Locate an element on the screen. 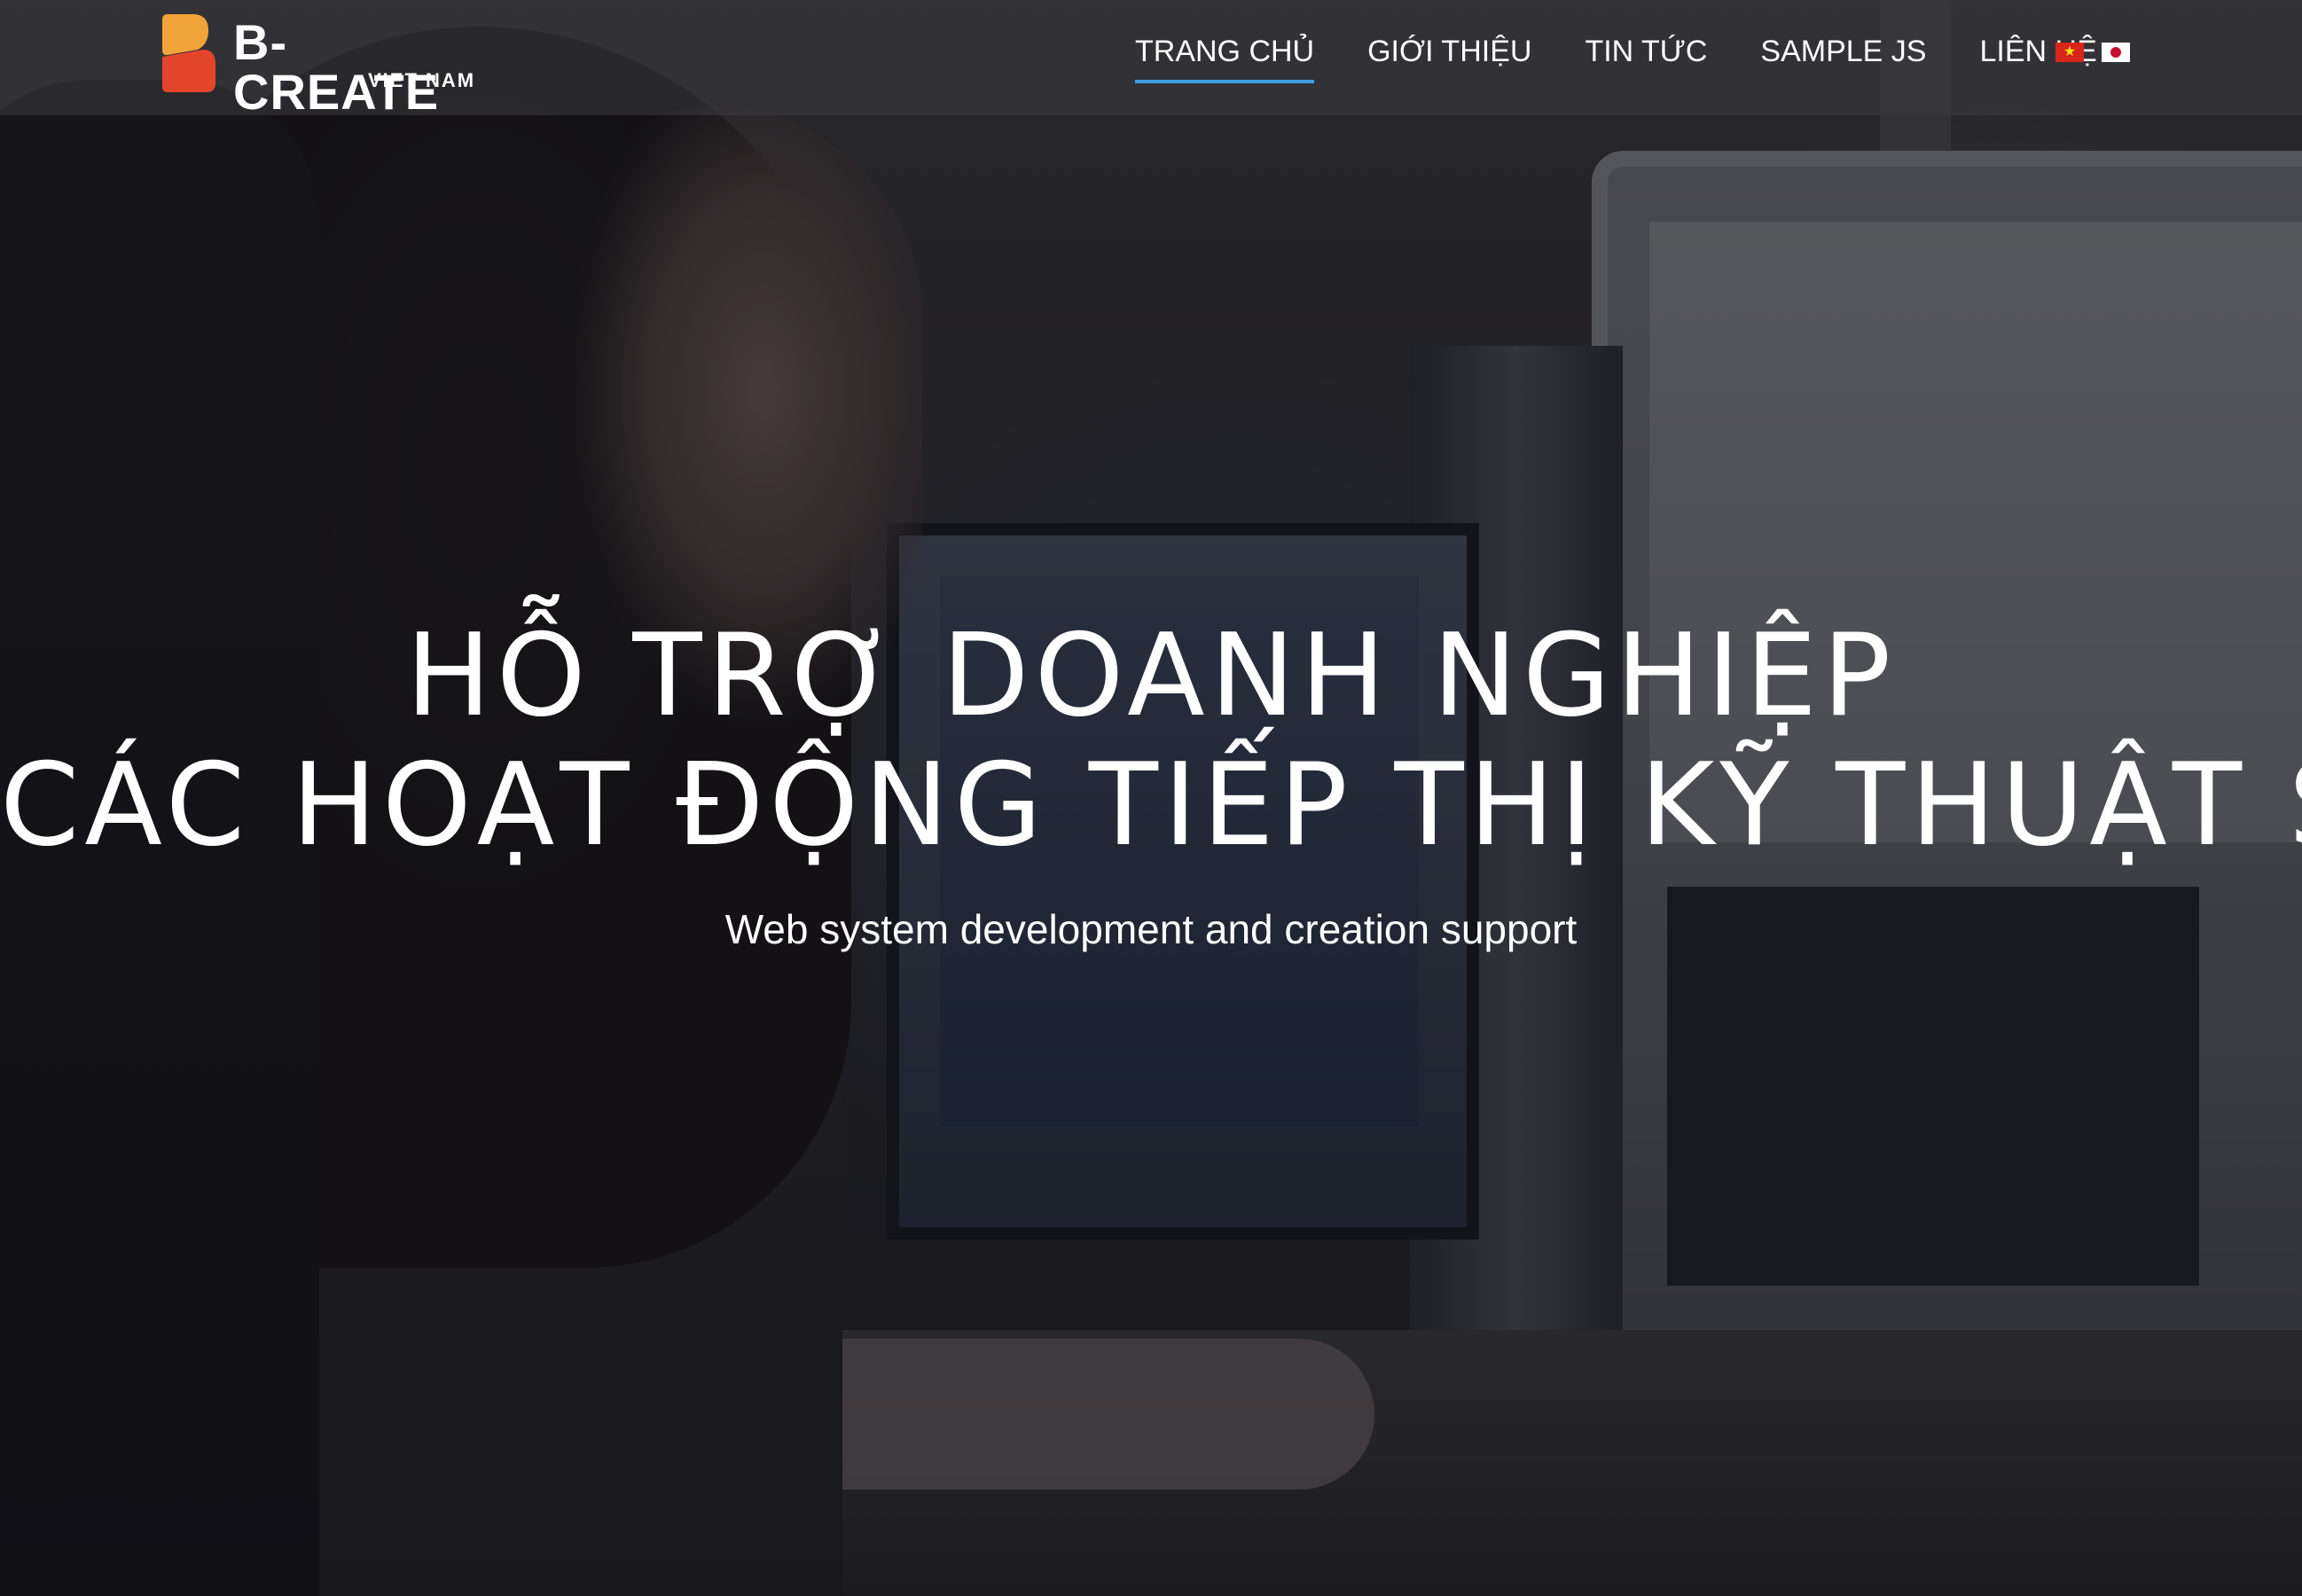  brand-logo: B-CREATE VIET NAM is located at coordinates (322, 64).